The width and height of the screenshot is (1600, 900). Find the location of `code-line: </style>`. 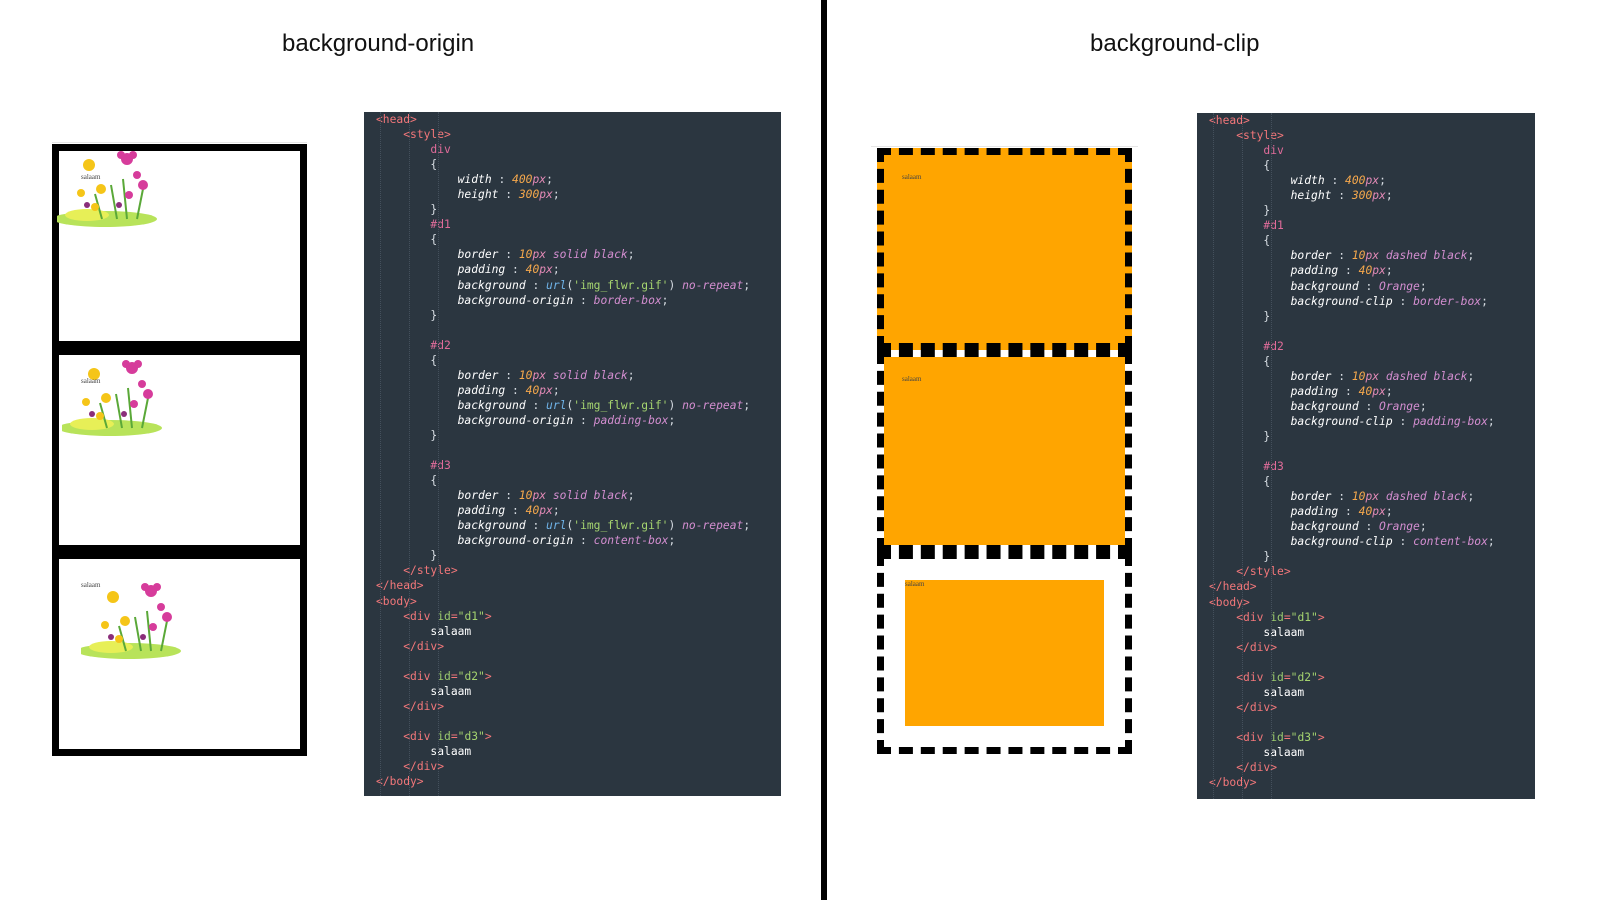

code-line: </style> is located at coordinates (1372, 571).